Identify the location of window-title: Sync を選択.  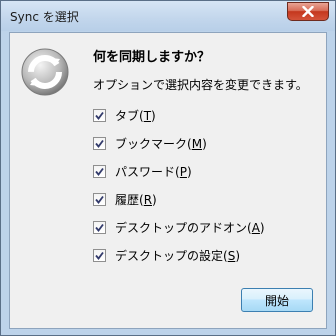
(44, 17).